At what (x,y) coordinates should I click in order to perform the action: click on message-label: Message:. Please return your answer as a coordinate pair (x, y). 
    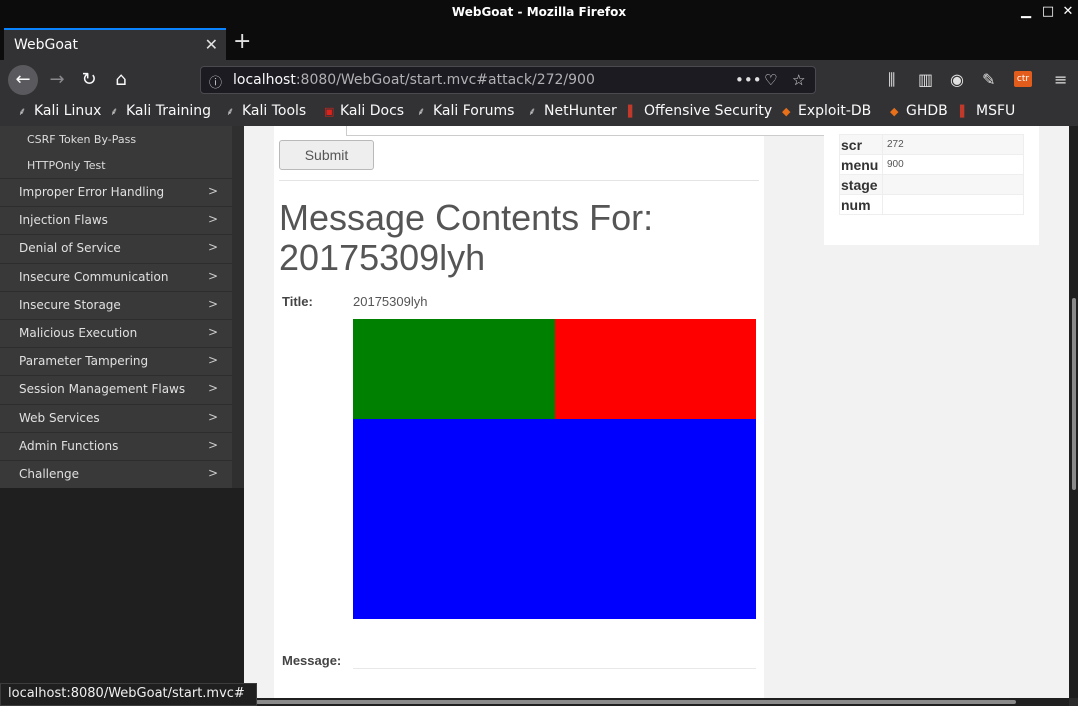
    Looking at the image, I should click on (312, 660).